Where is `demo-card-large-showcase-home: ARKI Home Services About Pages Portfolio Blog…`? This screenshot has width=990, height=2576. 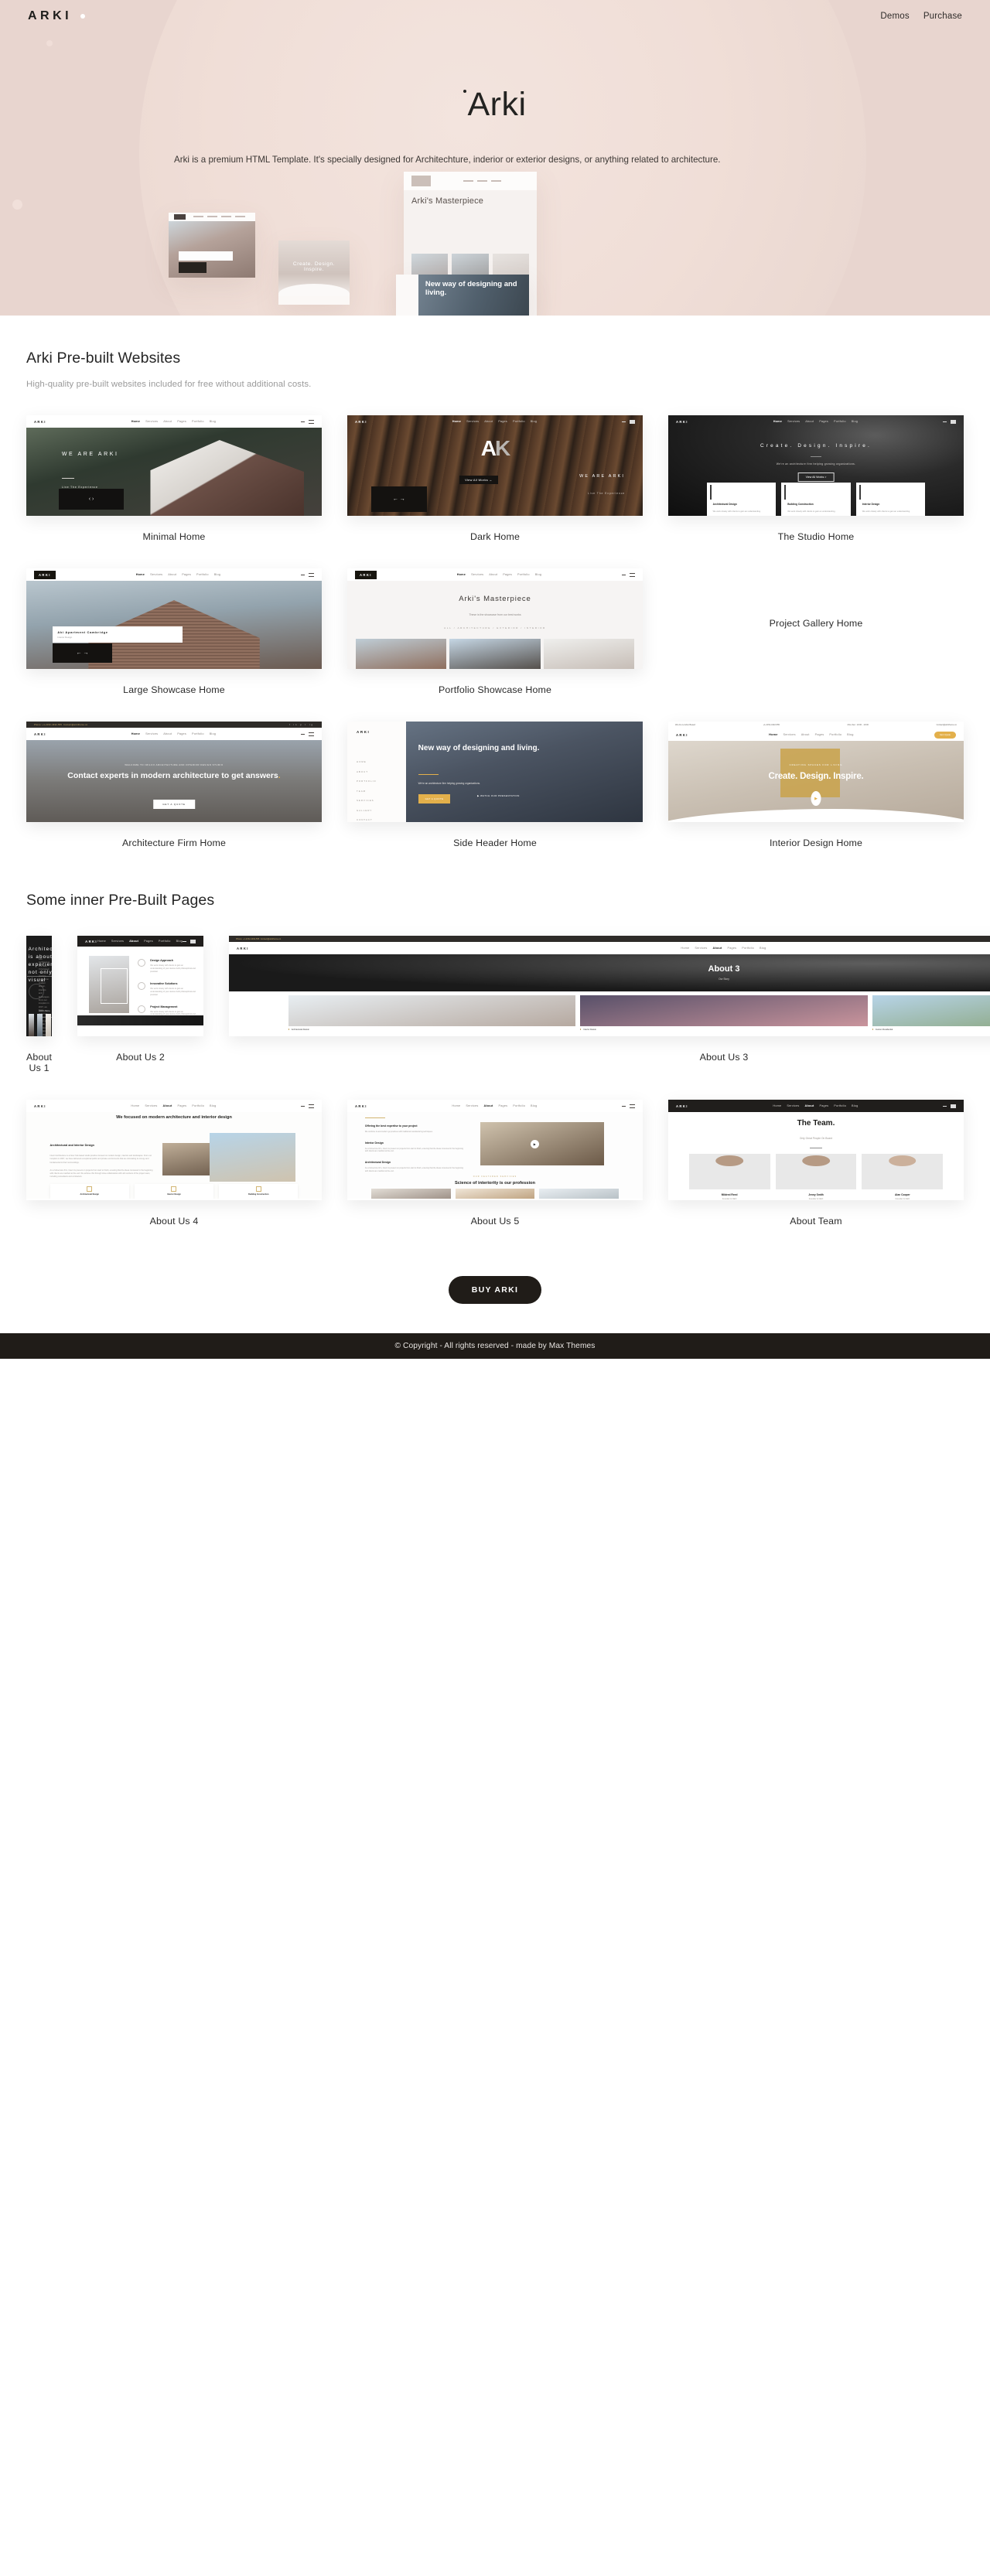
demo-card-large-showcase-home: ARKI Home Services About Pages Portfolio Blog… is located at coordinates (174, 632).